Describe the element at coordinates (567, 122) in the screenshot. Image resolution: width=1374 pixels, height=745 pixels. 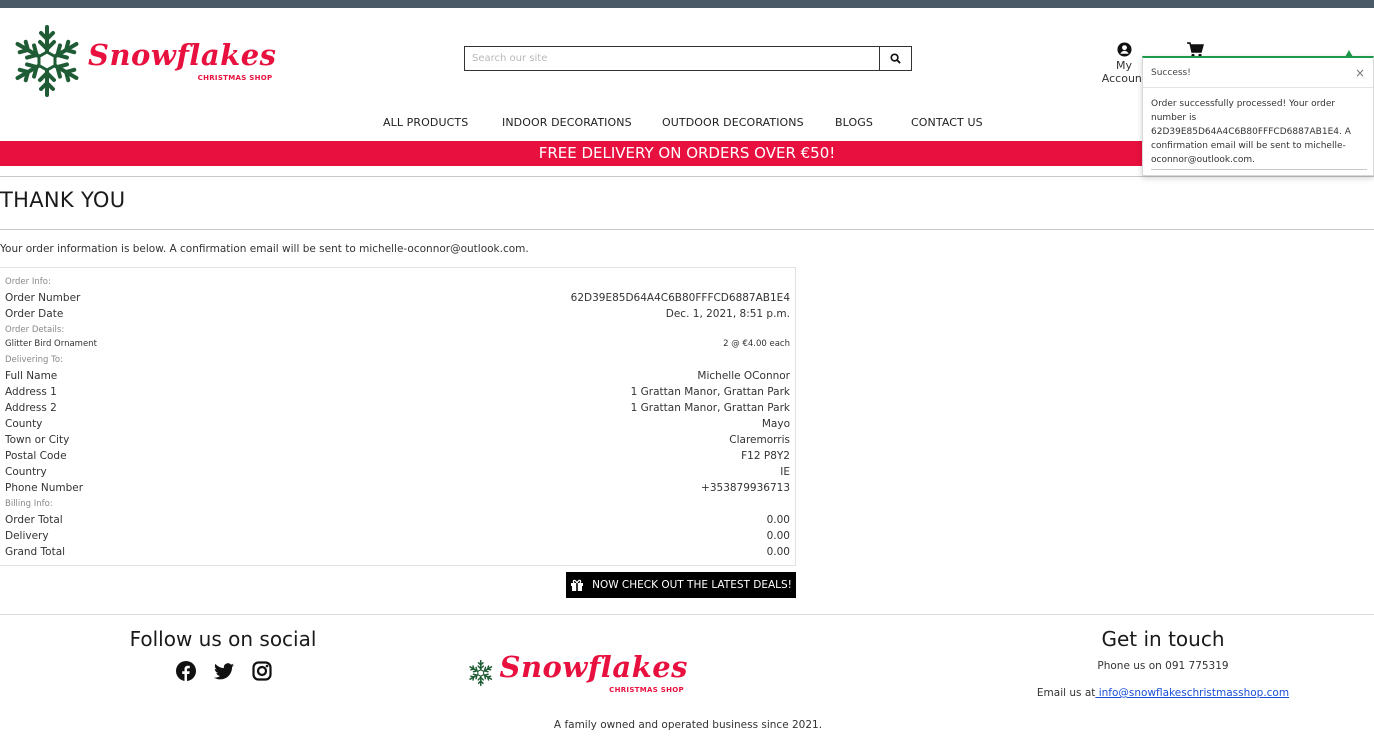
I see `nav-indoor-decorations: INDOOR DECORATIONS` at that location.